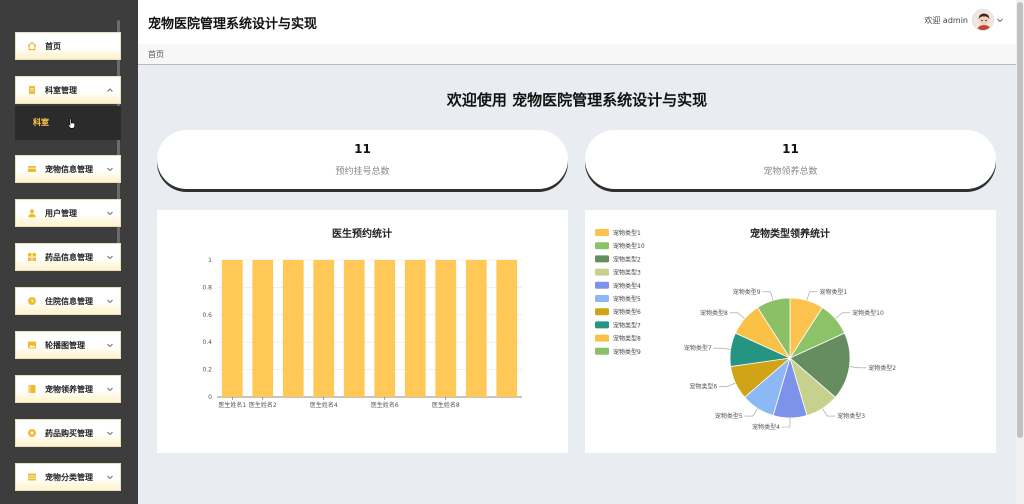 The width and height of the screenshot is (1024, 504). Describe the element at coordinates (627, 325) in the screenshot. I see `legend-label: 宠物类型7` at that location.